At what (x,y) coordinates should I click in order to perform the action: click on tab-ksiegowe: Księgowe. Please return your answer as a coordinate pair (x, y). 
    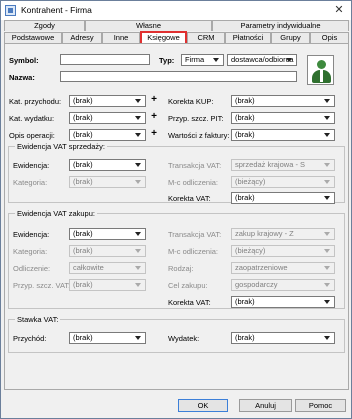
    Looking at the image, I should click on (163, 37).